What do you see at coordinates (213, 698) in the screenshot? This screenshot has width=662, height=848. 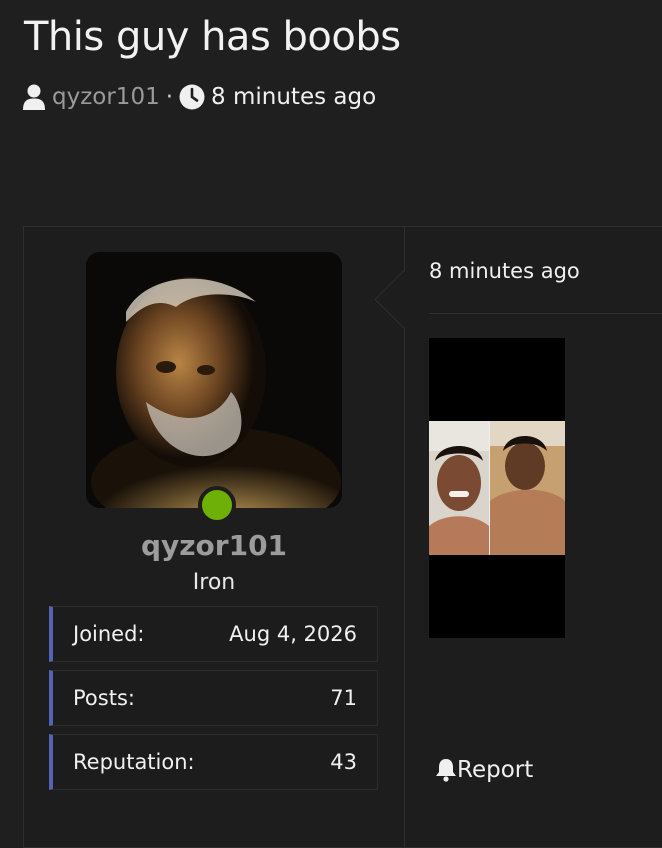 I see `stat-posts: Posts: 71` at bounding box center [213, 698].